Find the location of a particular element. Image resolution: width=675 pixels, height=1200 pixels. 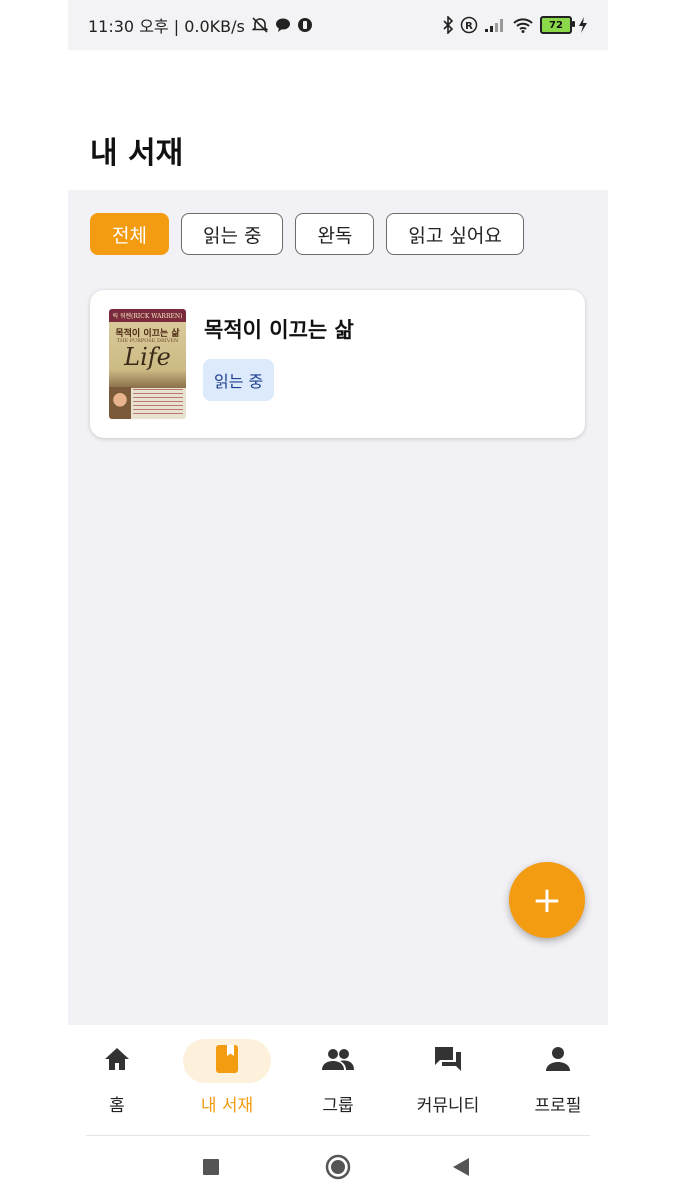

nav-label-groups: 그룹 is located at coordinates (338, 1106).